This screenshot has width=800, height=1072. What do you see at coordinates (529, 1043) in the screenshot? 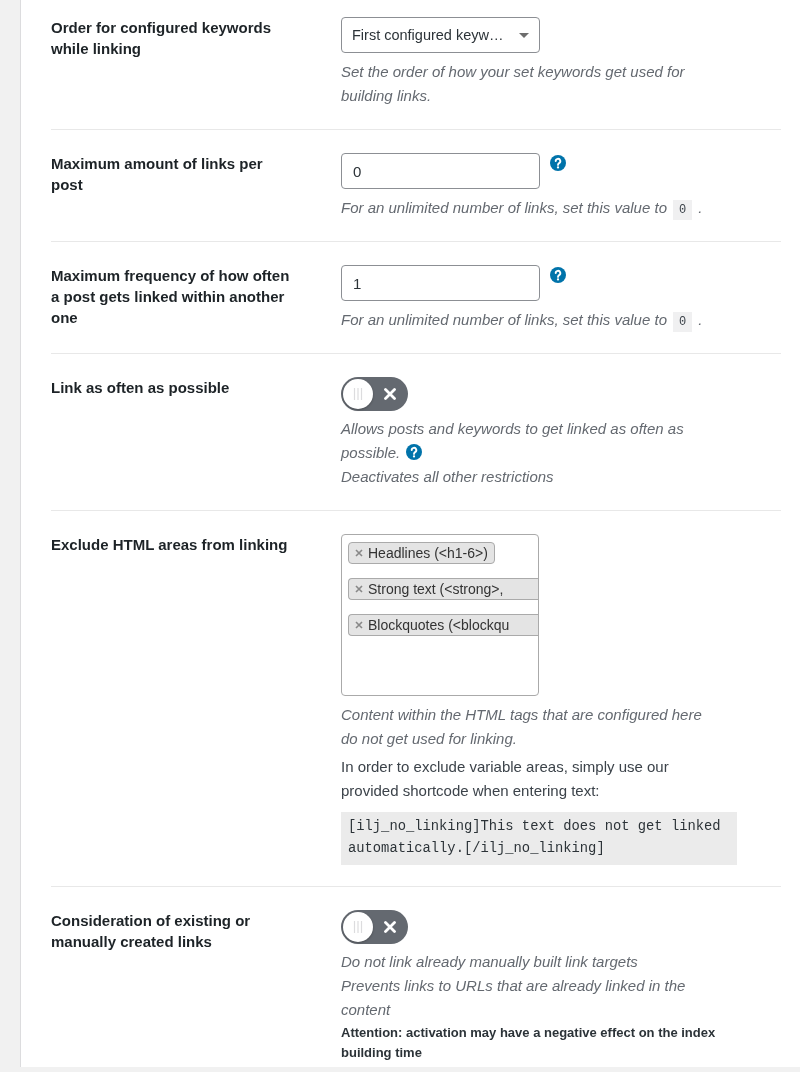
I see `warning-text: Attention: activation may have a negative effect on the index building time` at bounding box center [529, 1043].